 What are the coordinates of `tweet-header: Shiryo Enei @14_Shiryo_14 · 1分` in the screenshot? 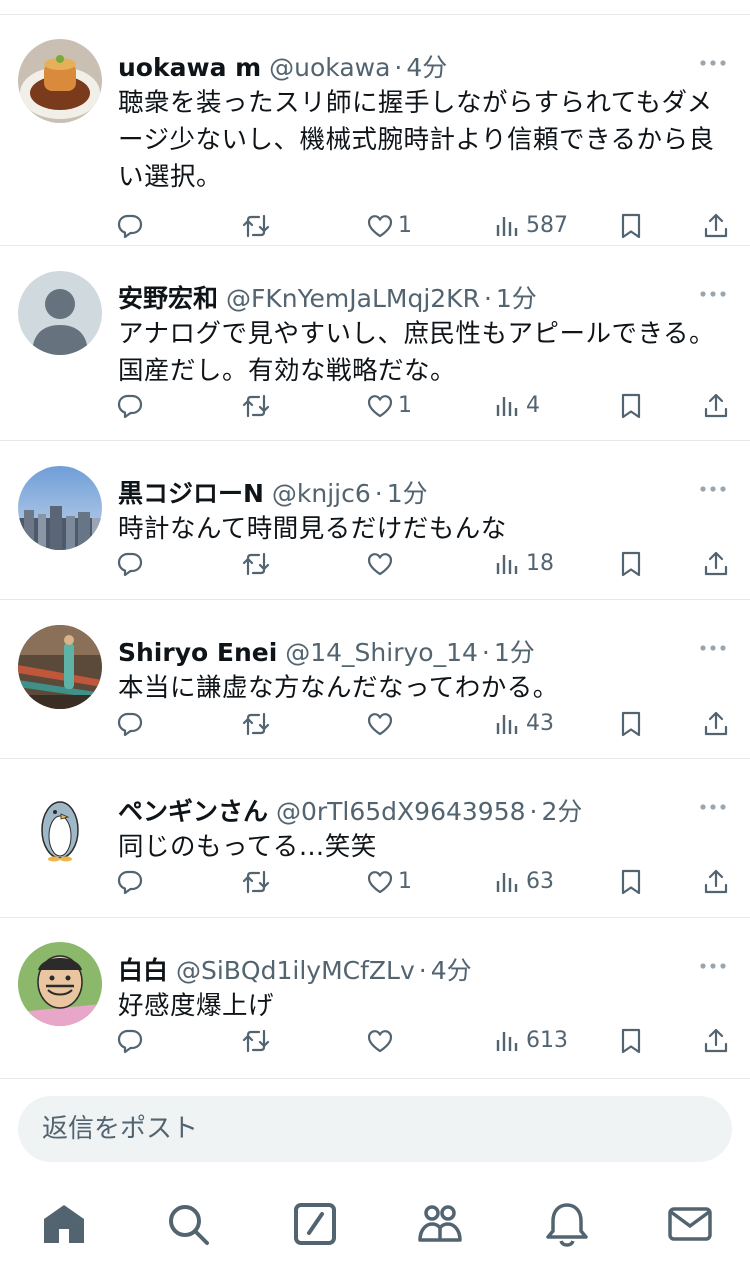 It's located at (389, 653).